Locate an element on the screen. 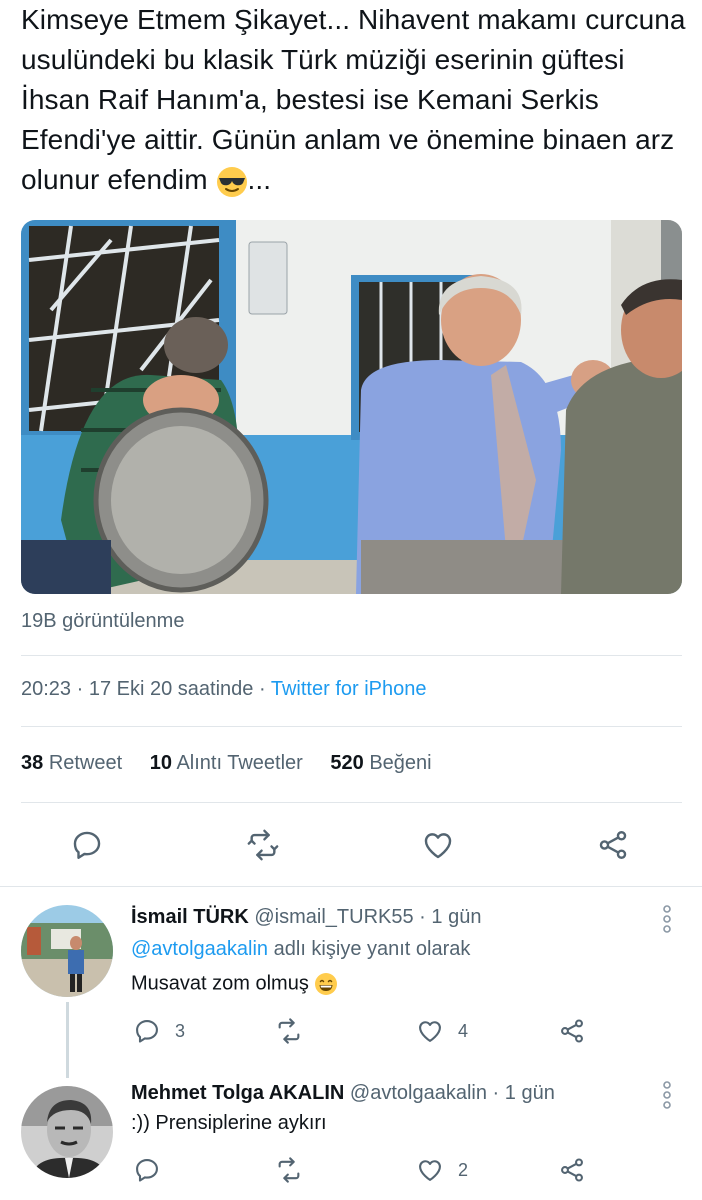  reply-author-handle: @ismail_TURK55 is located at coordinates (333, 917).